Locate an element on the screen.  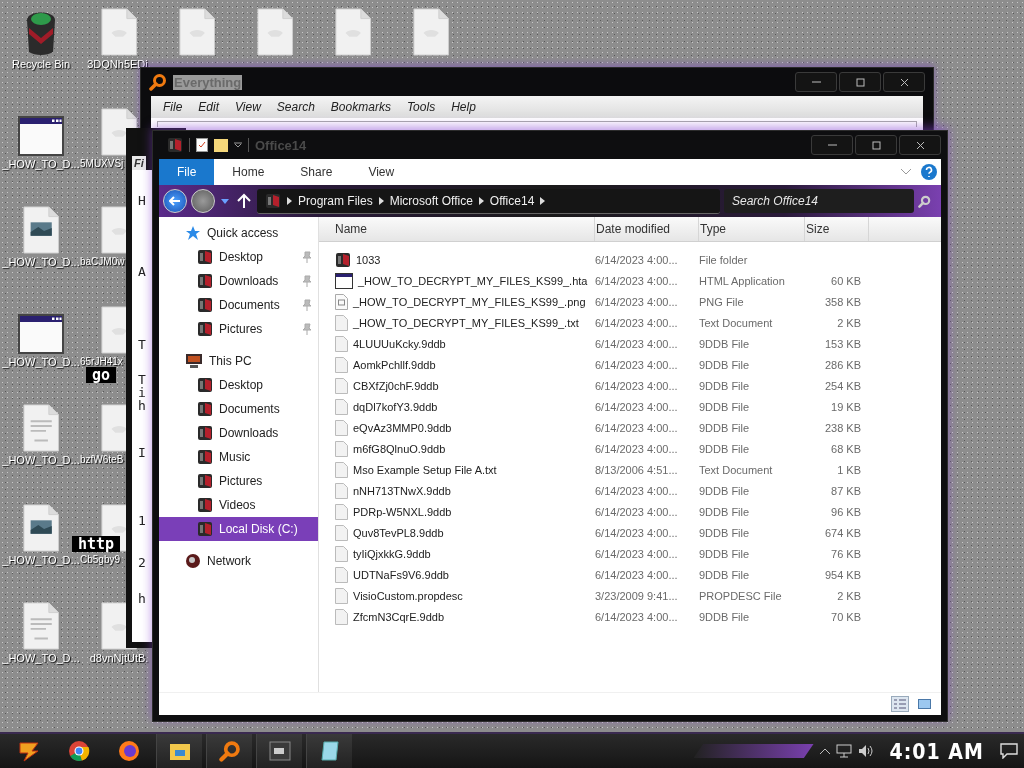
dropdown-icon is located at coordinates (238, 145).